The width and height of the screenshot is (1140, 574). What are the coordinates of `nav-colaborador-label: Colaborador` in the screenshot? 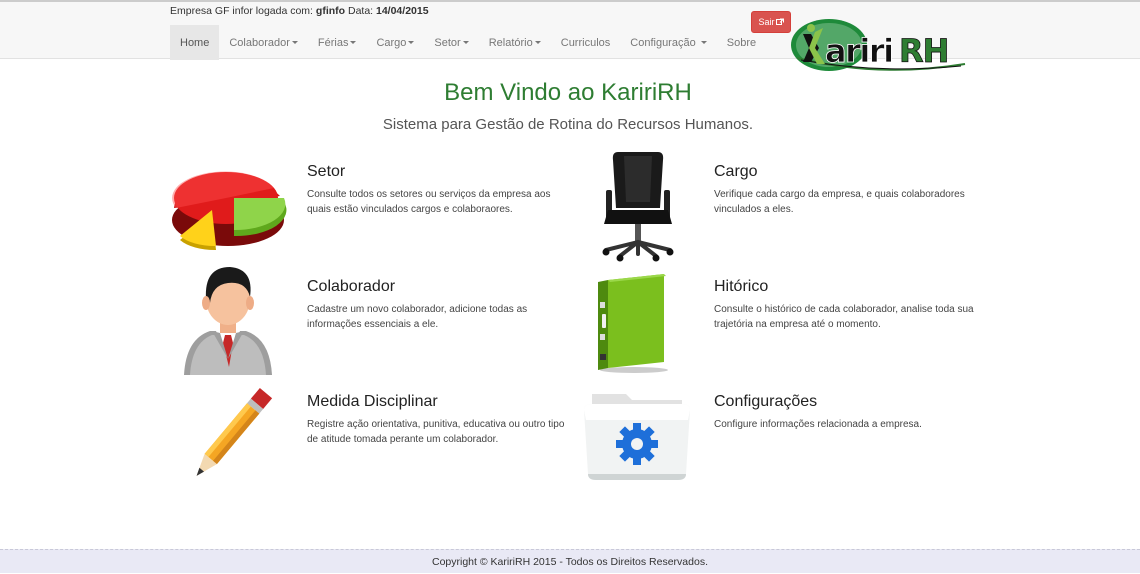 It's located at (259, 42).